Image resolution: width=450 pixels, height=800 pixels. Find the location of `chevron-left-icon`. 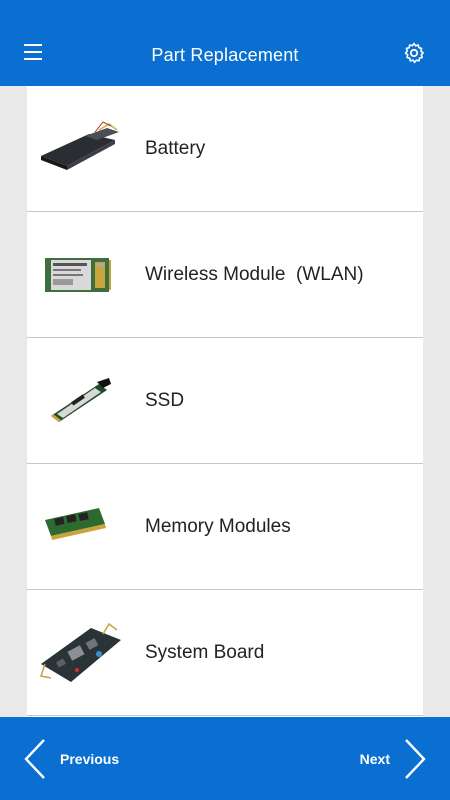

chevron-left-icon is located at coordinates (34, 758).